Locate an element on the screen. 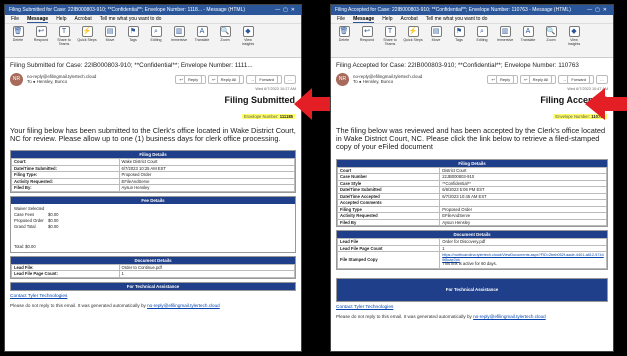  red-arrow-right-window is located at coordinates (606, 104).